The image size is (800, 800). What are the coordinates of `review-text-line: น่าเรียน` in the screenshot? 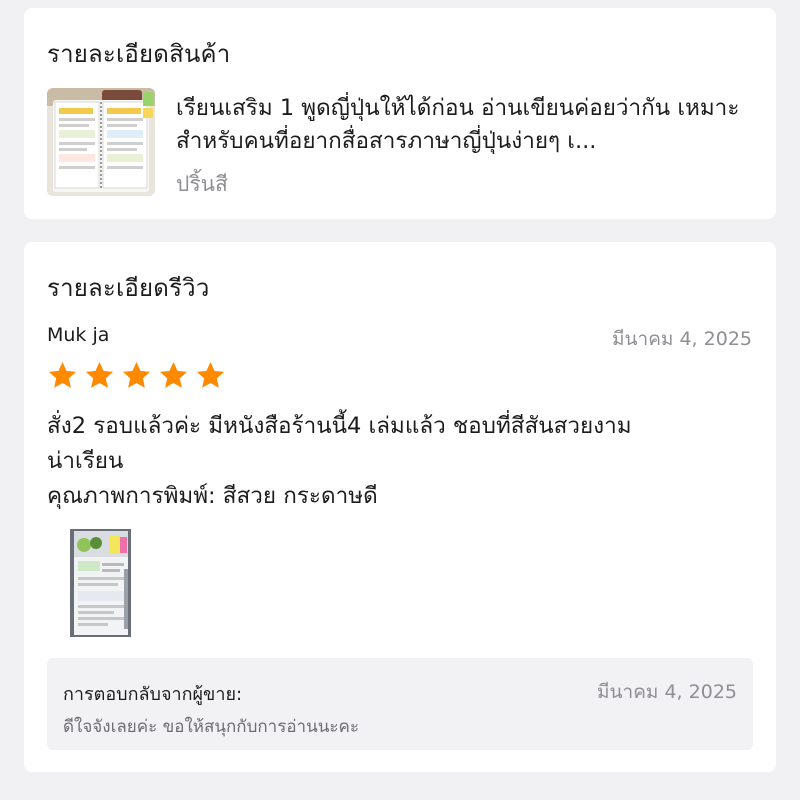 It's located at (85, 461).